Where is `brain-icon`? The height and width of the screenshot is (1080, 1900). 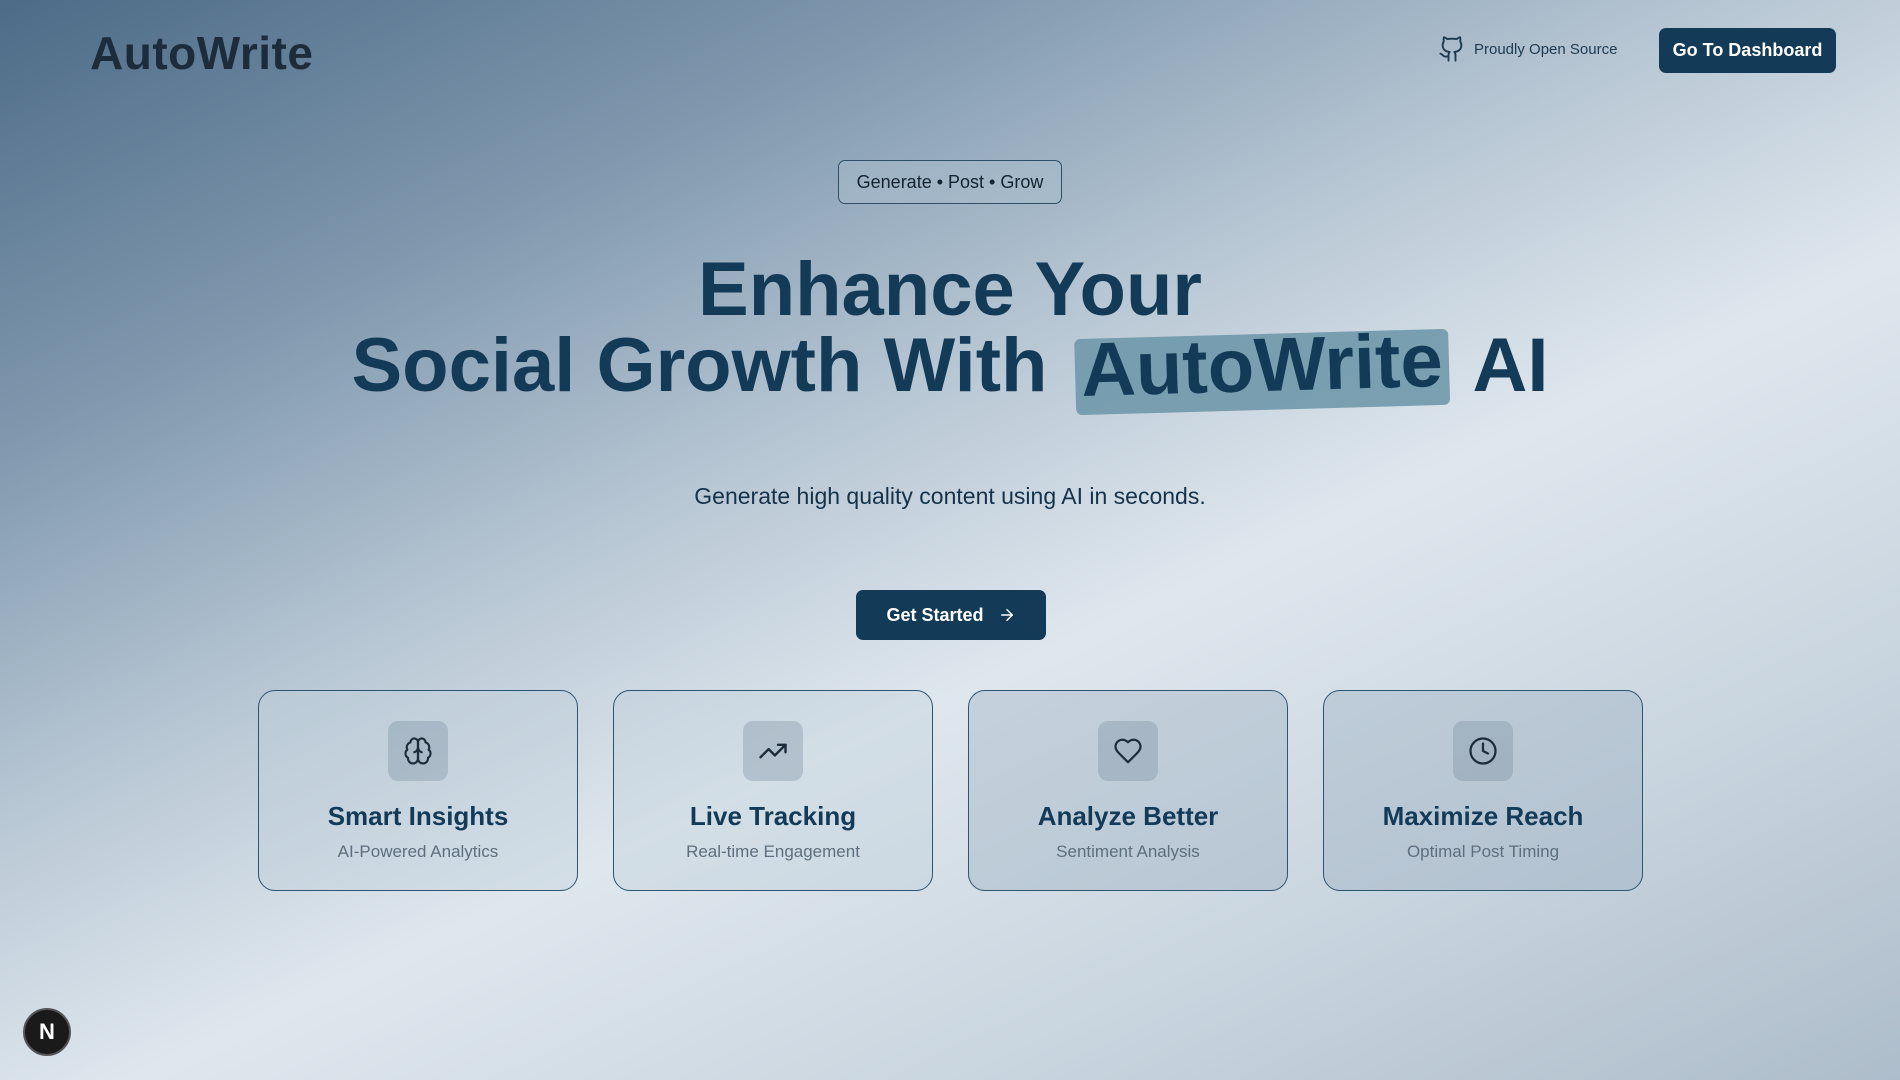 brain-icon is located at coordinates (418, 751).